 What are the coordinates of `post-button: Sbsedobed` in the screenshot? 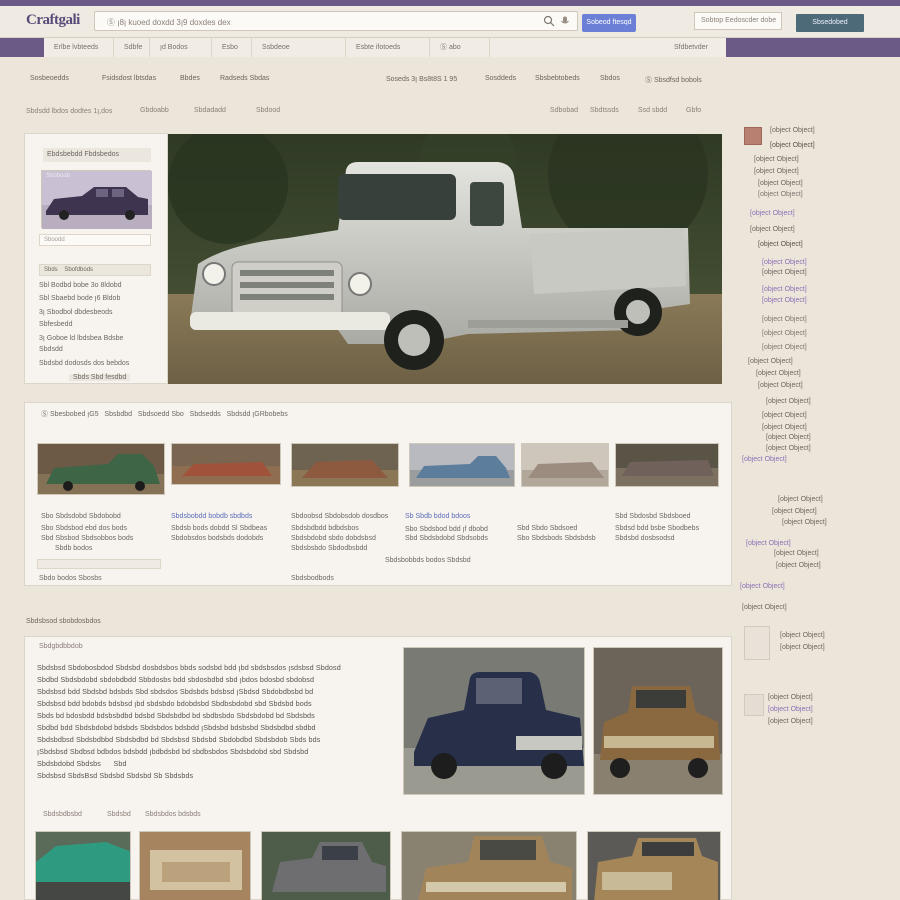 It's located at (830, 23).